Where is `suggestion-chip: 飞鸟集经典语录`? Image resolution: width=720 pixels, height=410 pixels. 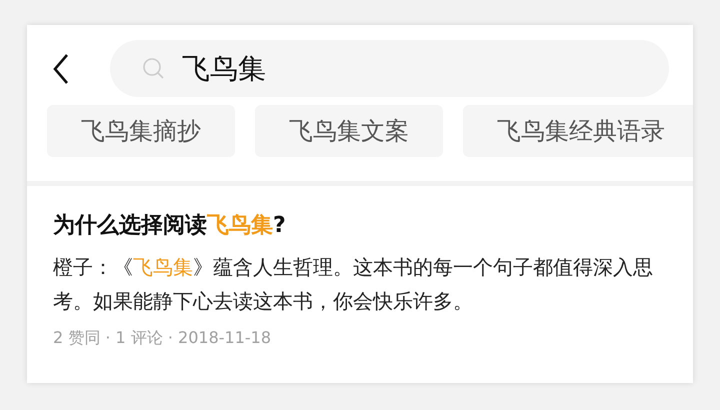
suggestion-chip: 飞鸟集经典语录 is located at coordinates (578, 131).